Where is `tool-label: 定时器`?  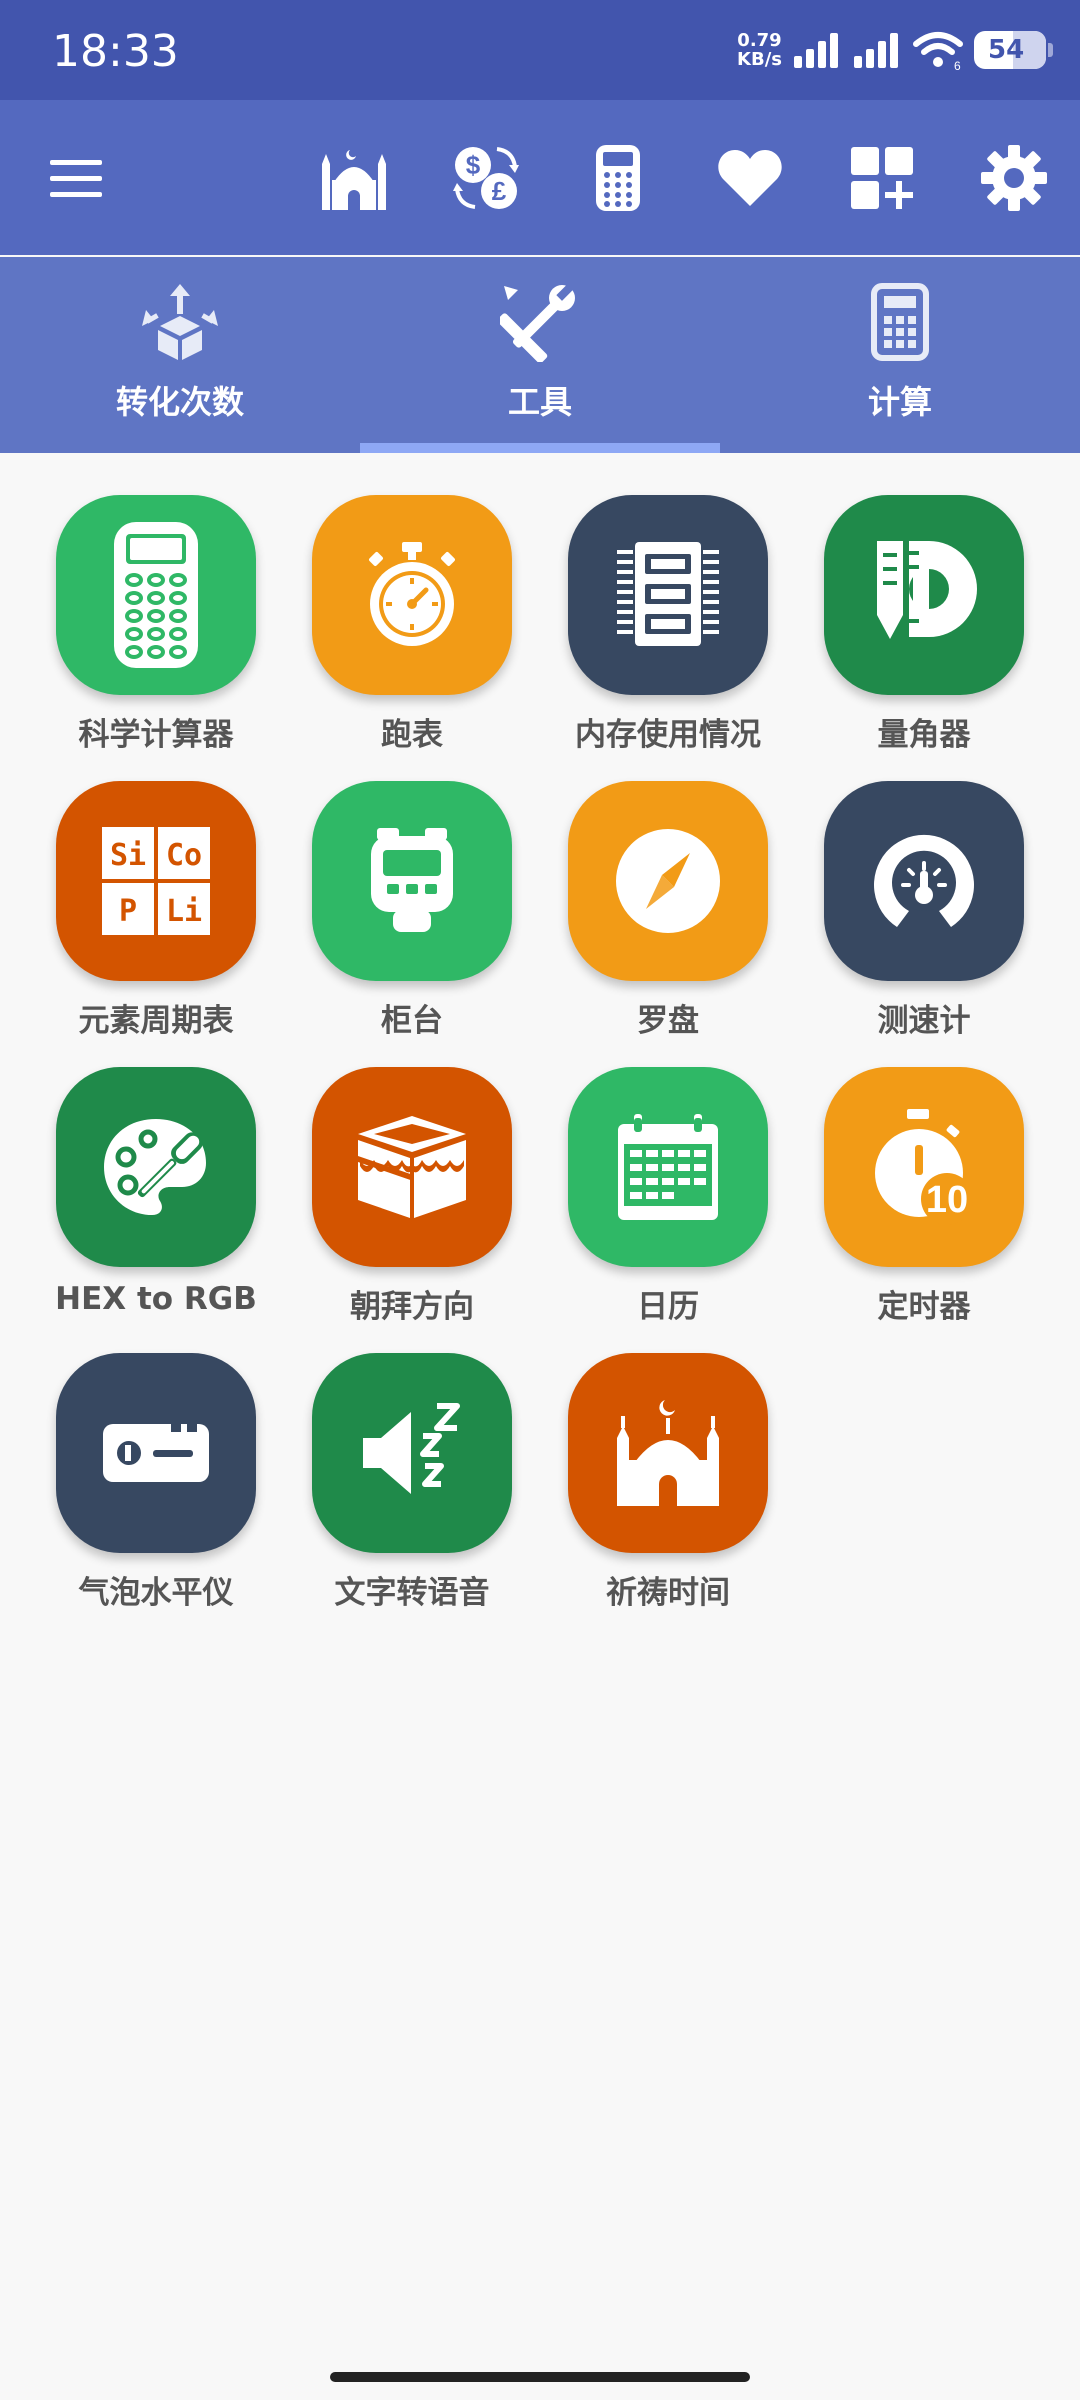 tool-label: 定时器 is located at coordinates (924, 1307).